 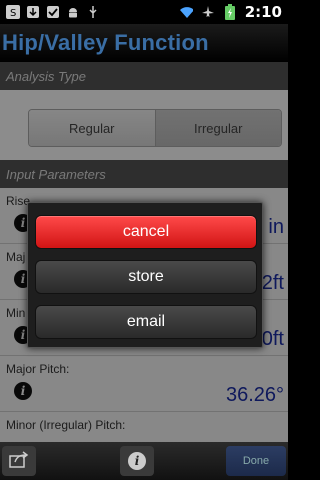 I want to click on store-button: store, so click(x=146, y=277).